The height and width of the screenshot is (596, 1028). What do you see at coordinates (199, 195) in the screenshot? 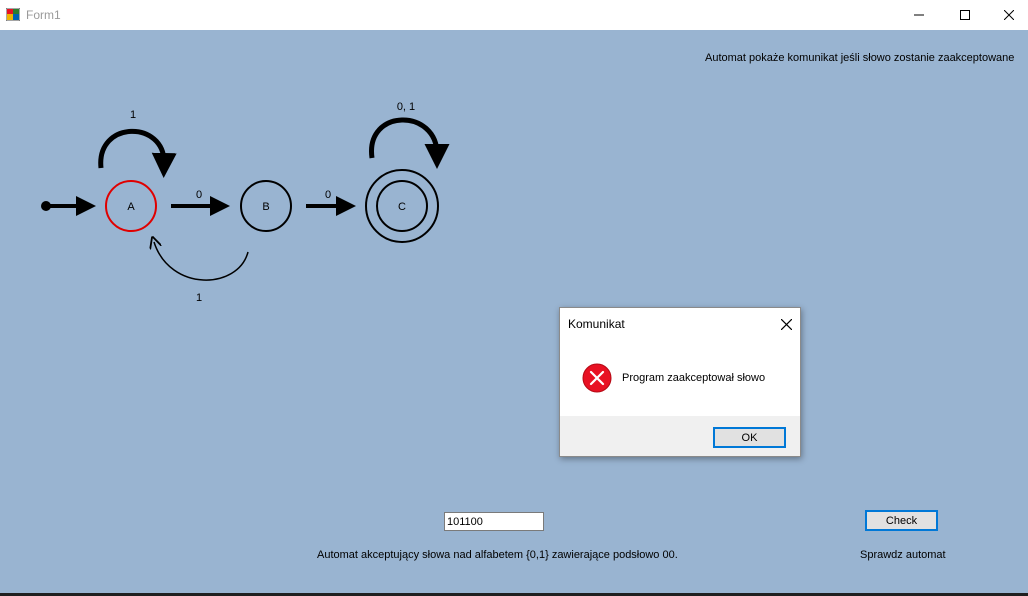
I see `transition-a-b-label: 0` at bounding box center [199, 195].